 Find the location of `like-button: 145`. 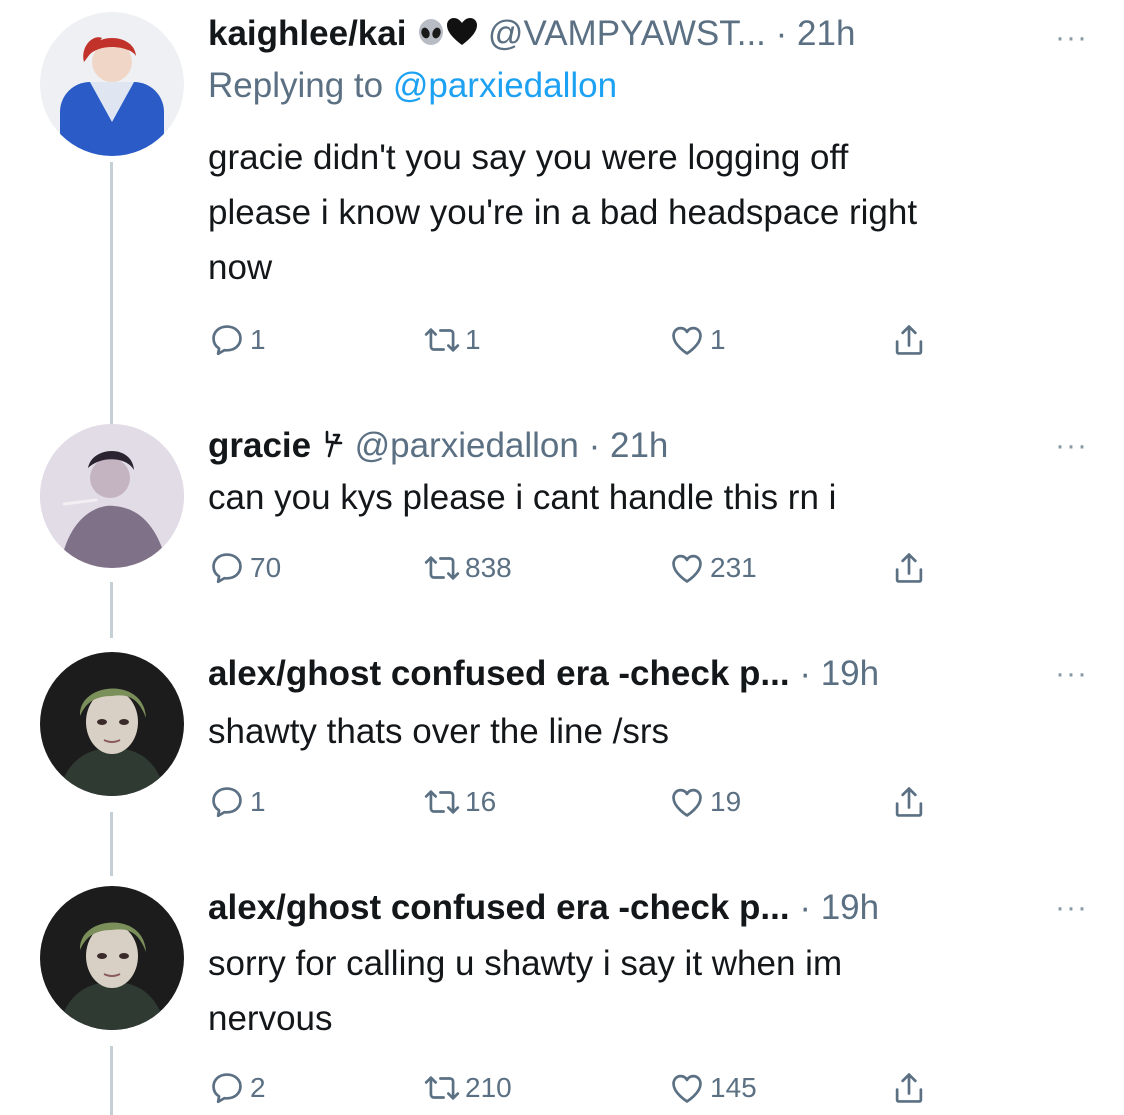

like-button: 145 is located at coordinates (712, 1088).